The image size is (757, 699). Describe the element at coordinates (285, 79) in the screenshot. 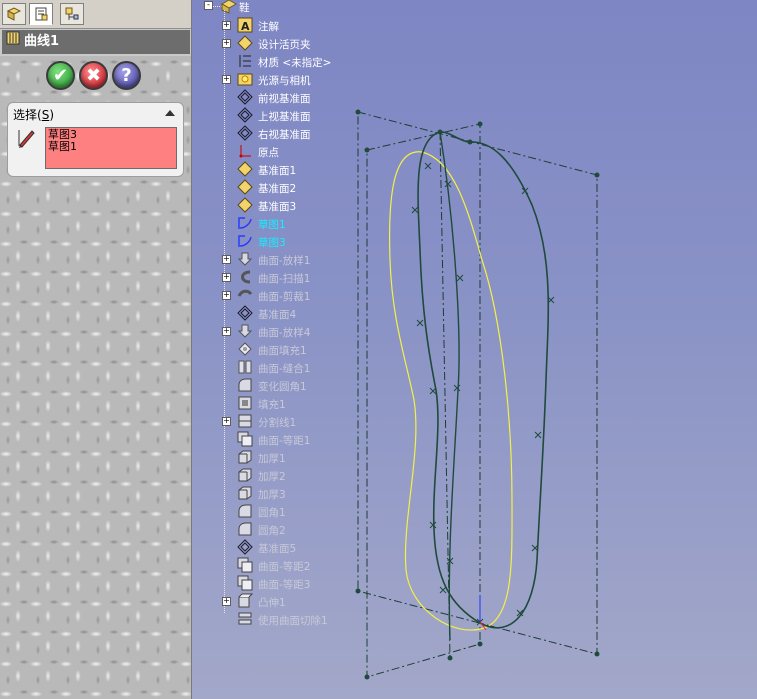

I see `tree-item: + 光源与相机` at that location.